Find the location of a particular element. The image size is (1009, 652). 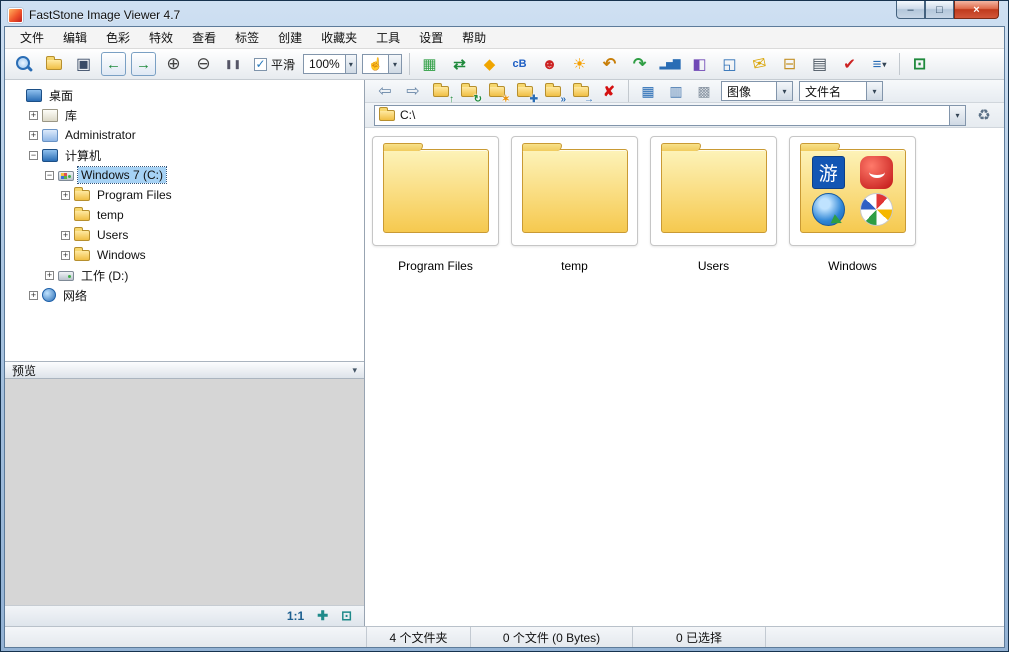

hand-icon: ☝ is located at coordinates (375, 64).